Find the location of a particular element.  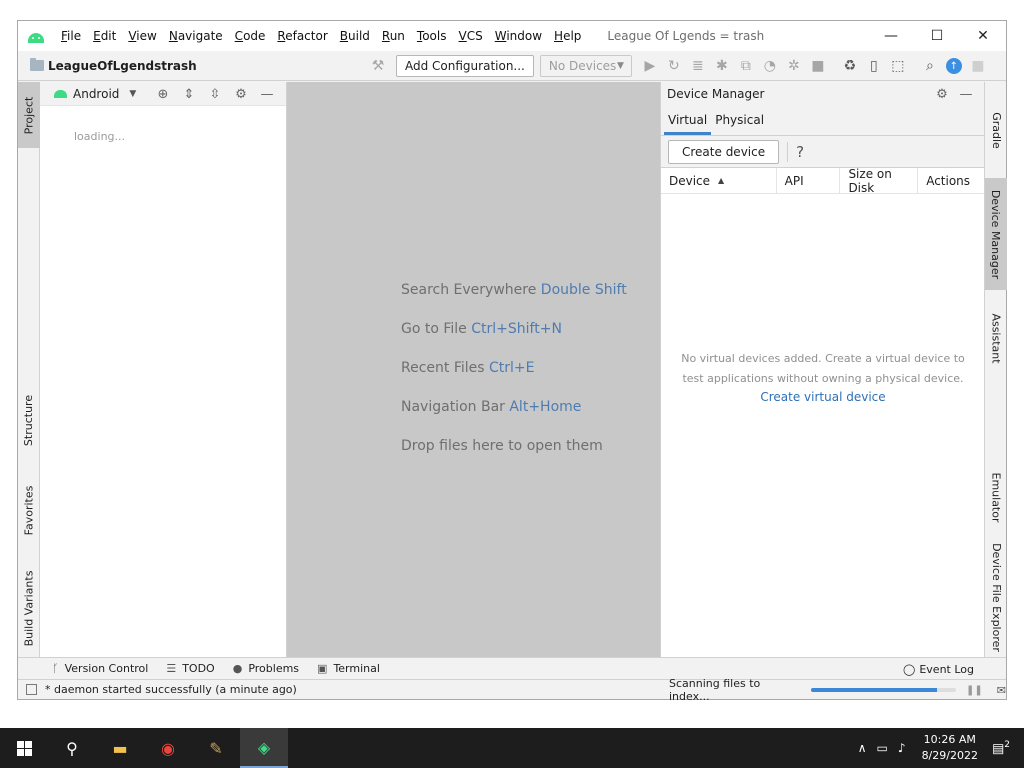

tab-virtual: Virtual is located at coordinates (688, 124).